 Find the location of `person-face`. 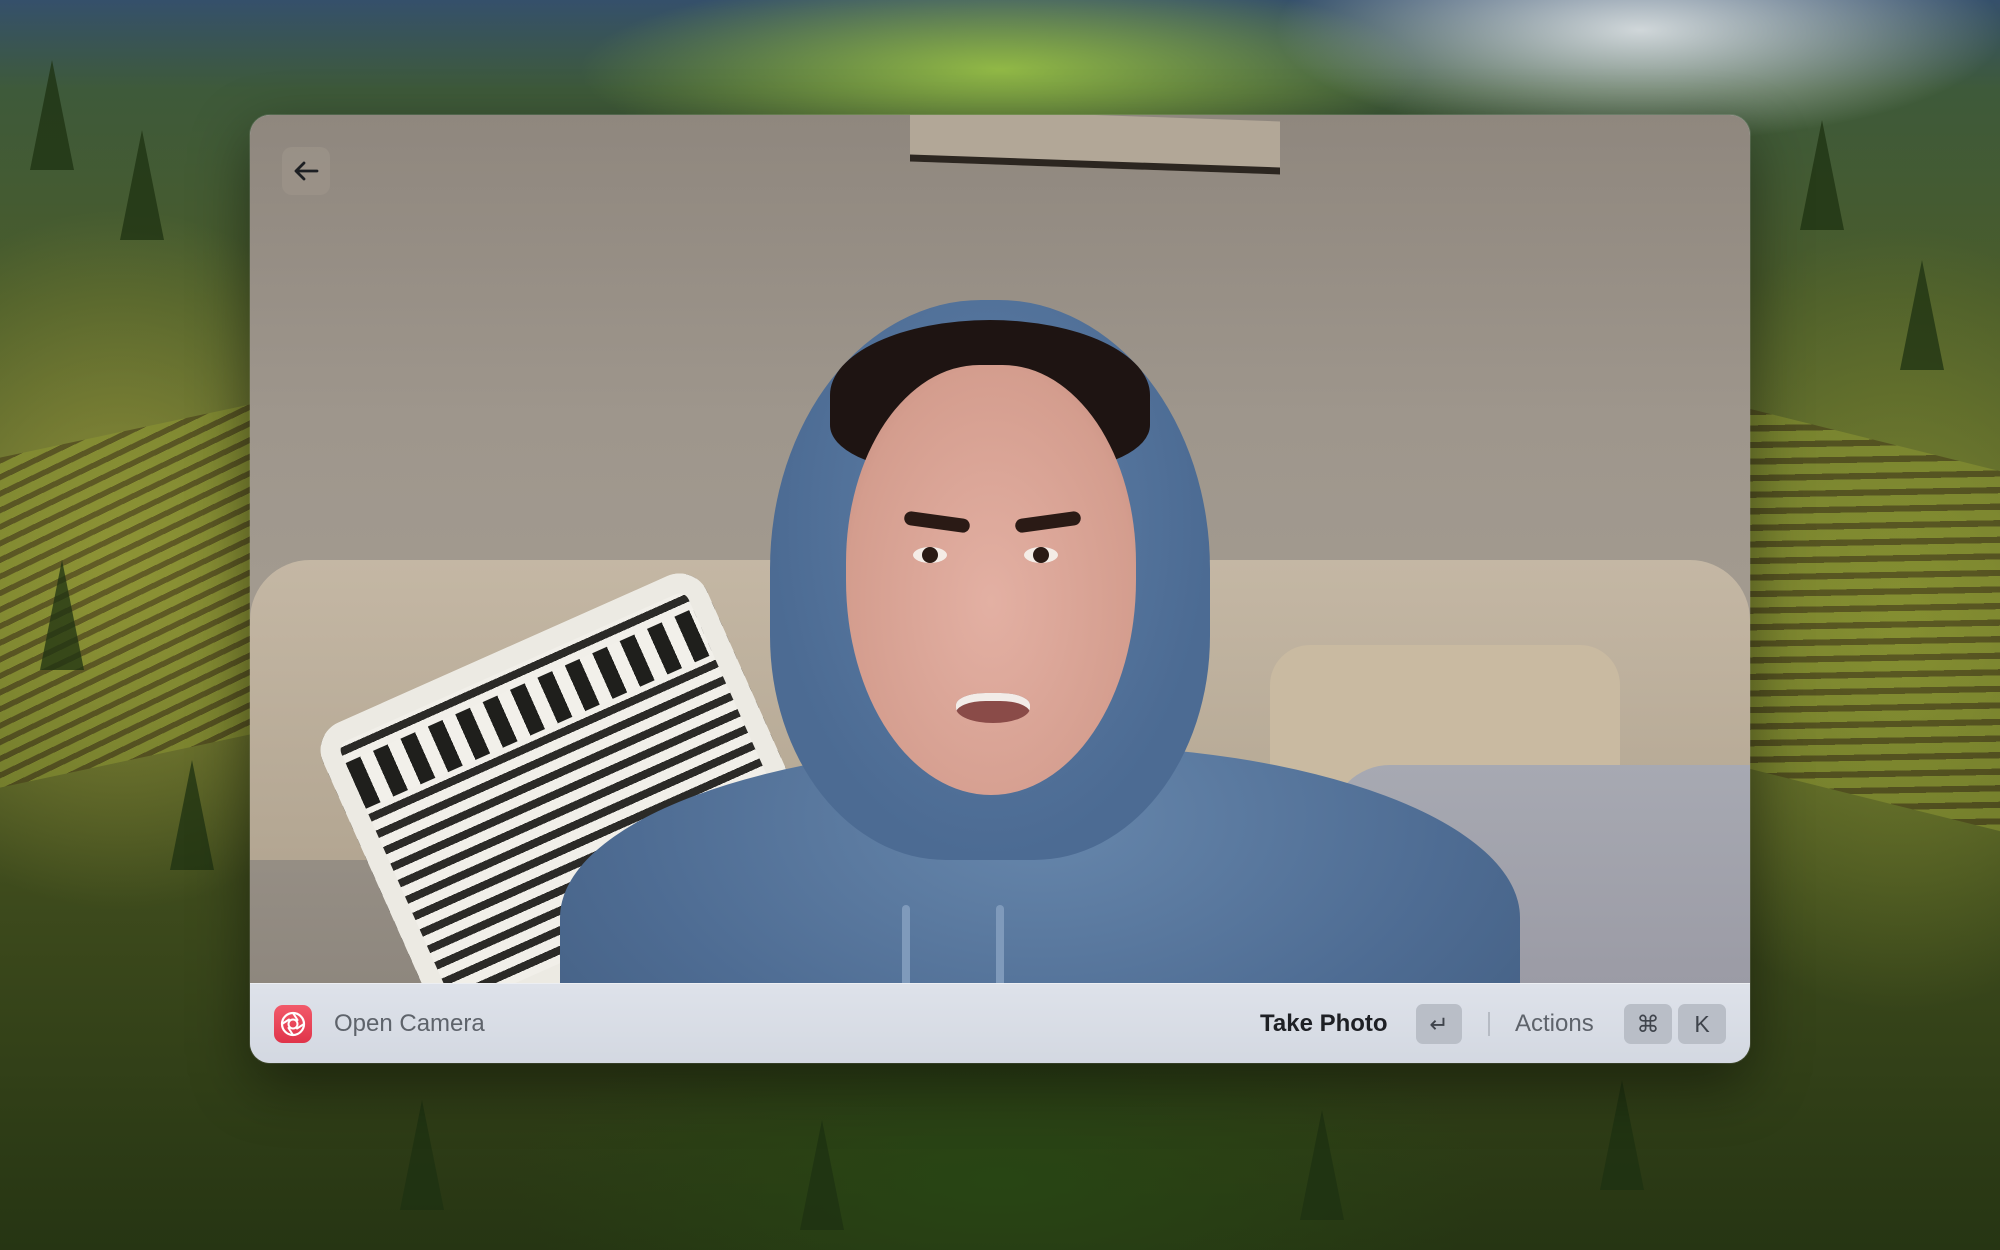

person-face is located at coordinates (991, 580).